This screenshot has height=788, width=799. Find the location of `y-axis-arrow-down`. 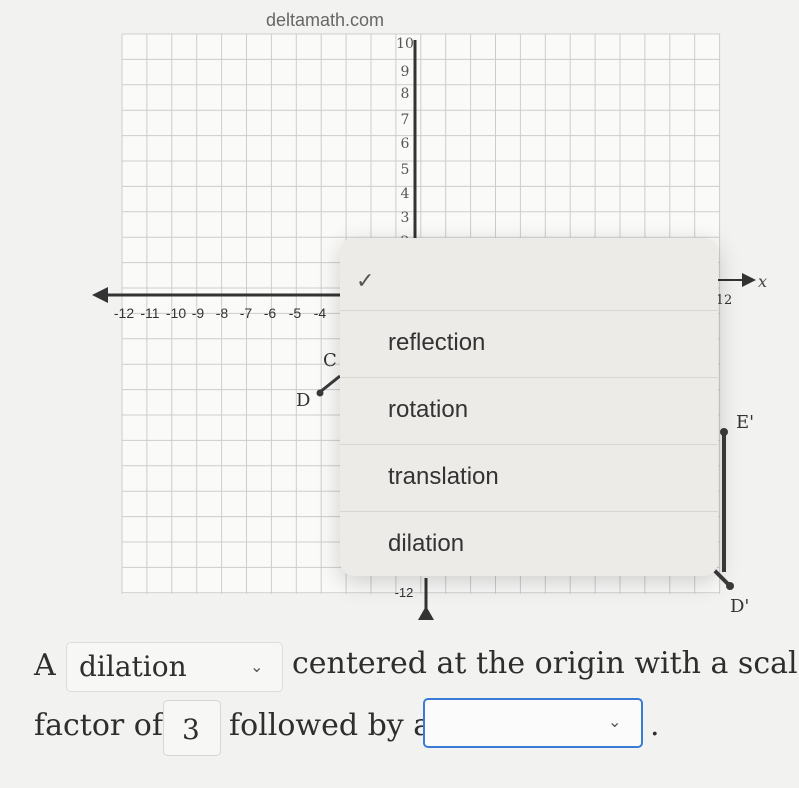

y-axis-arrow-down is located at coordinates (426, 613).